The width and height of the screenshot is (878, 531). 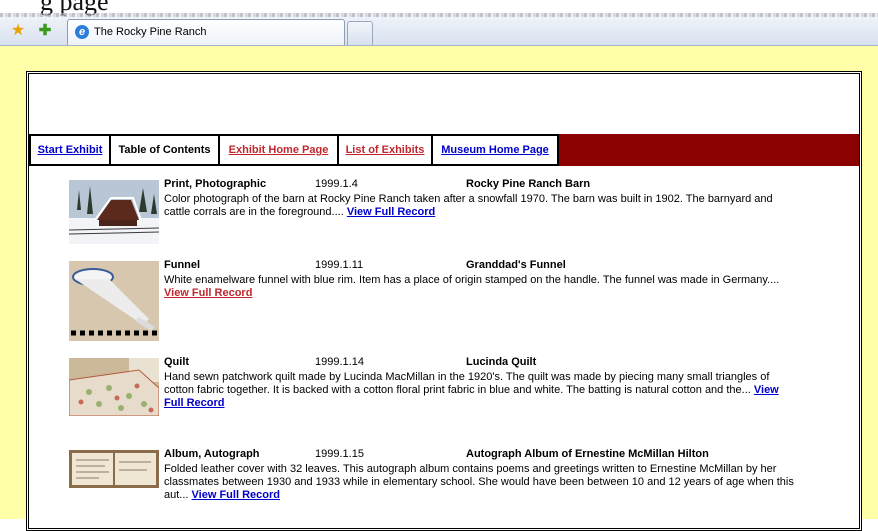 What do you see at coordinates (528, 184) in the screenshot?
I see `record-title: Rocky Pine Ranch Barn` at bounding box center [528, 184].